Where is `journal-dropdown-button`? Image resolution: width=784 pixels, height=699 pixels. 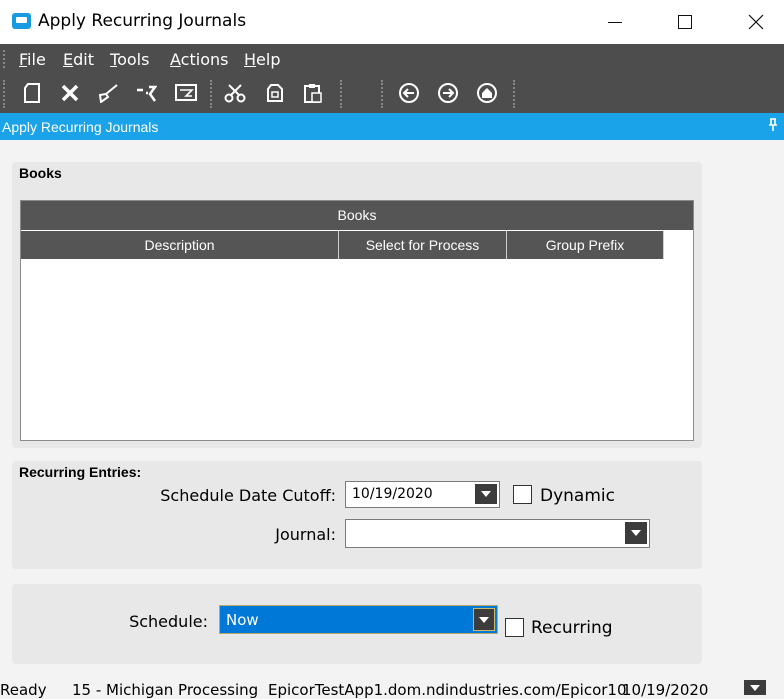 journal-dropdown-button is located at coordinates (636, 533).